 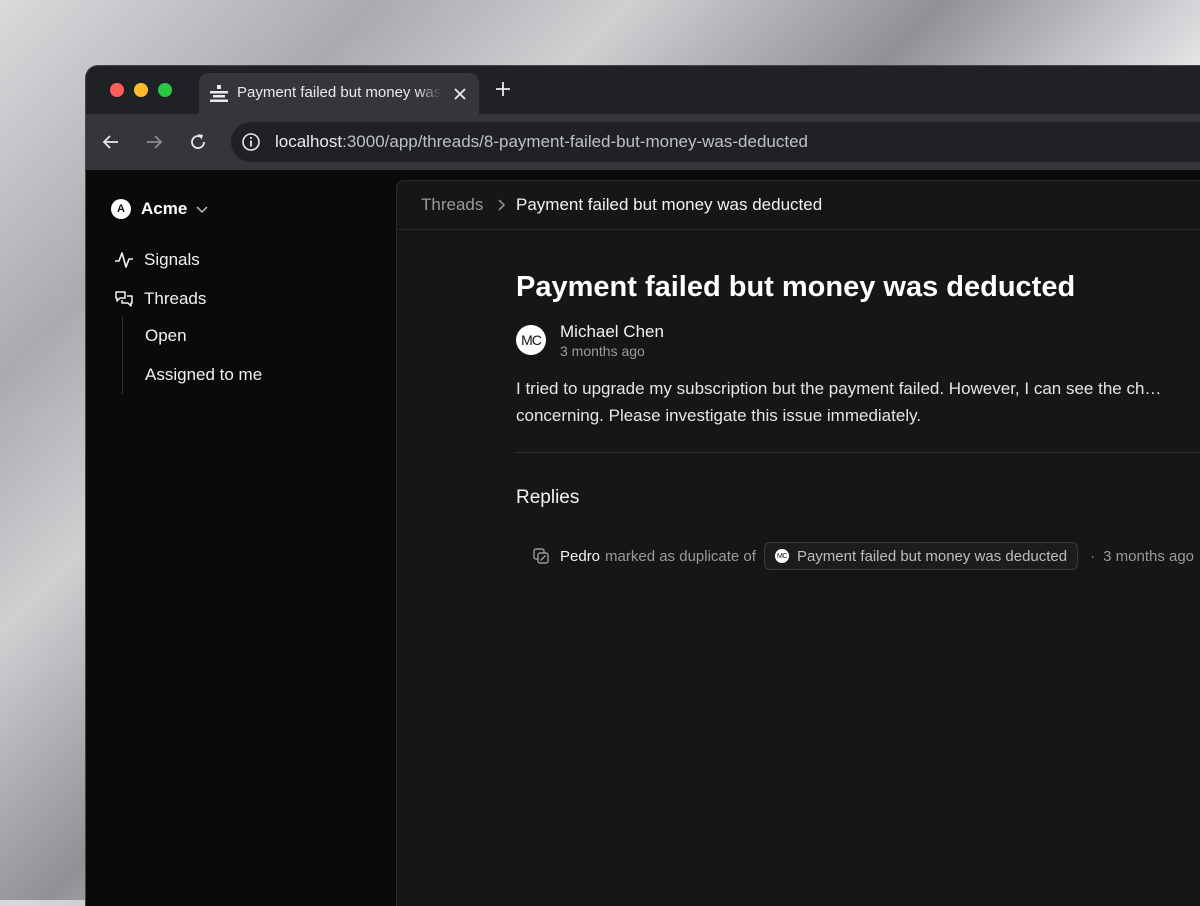 What do you see at coordinates (175, 298) in the screenshot?
I see `sidebar-item-label: Threads` at bounding box center [175, 298].